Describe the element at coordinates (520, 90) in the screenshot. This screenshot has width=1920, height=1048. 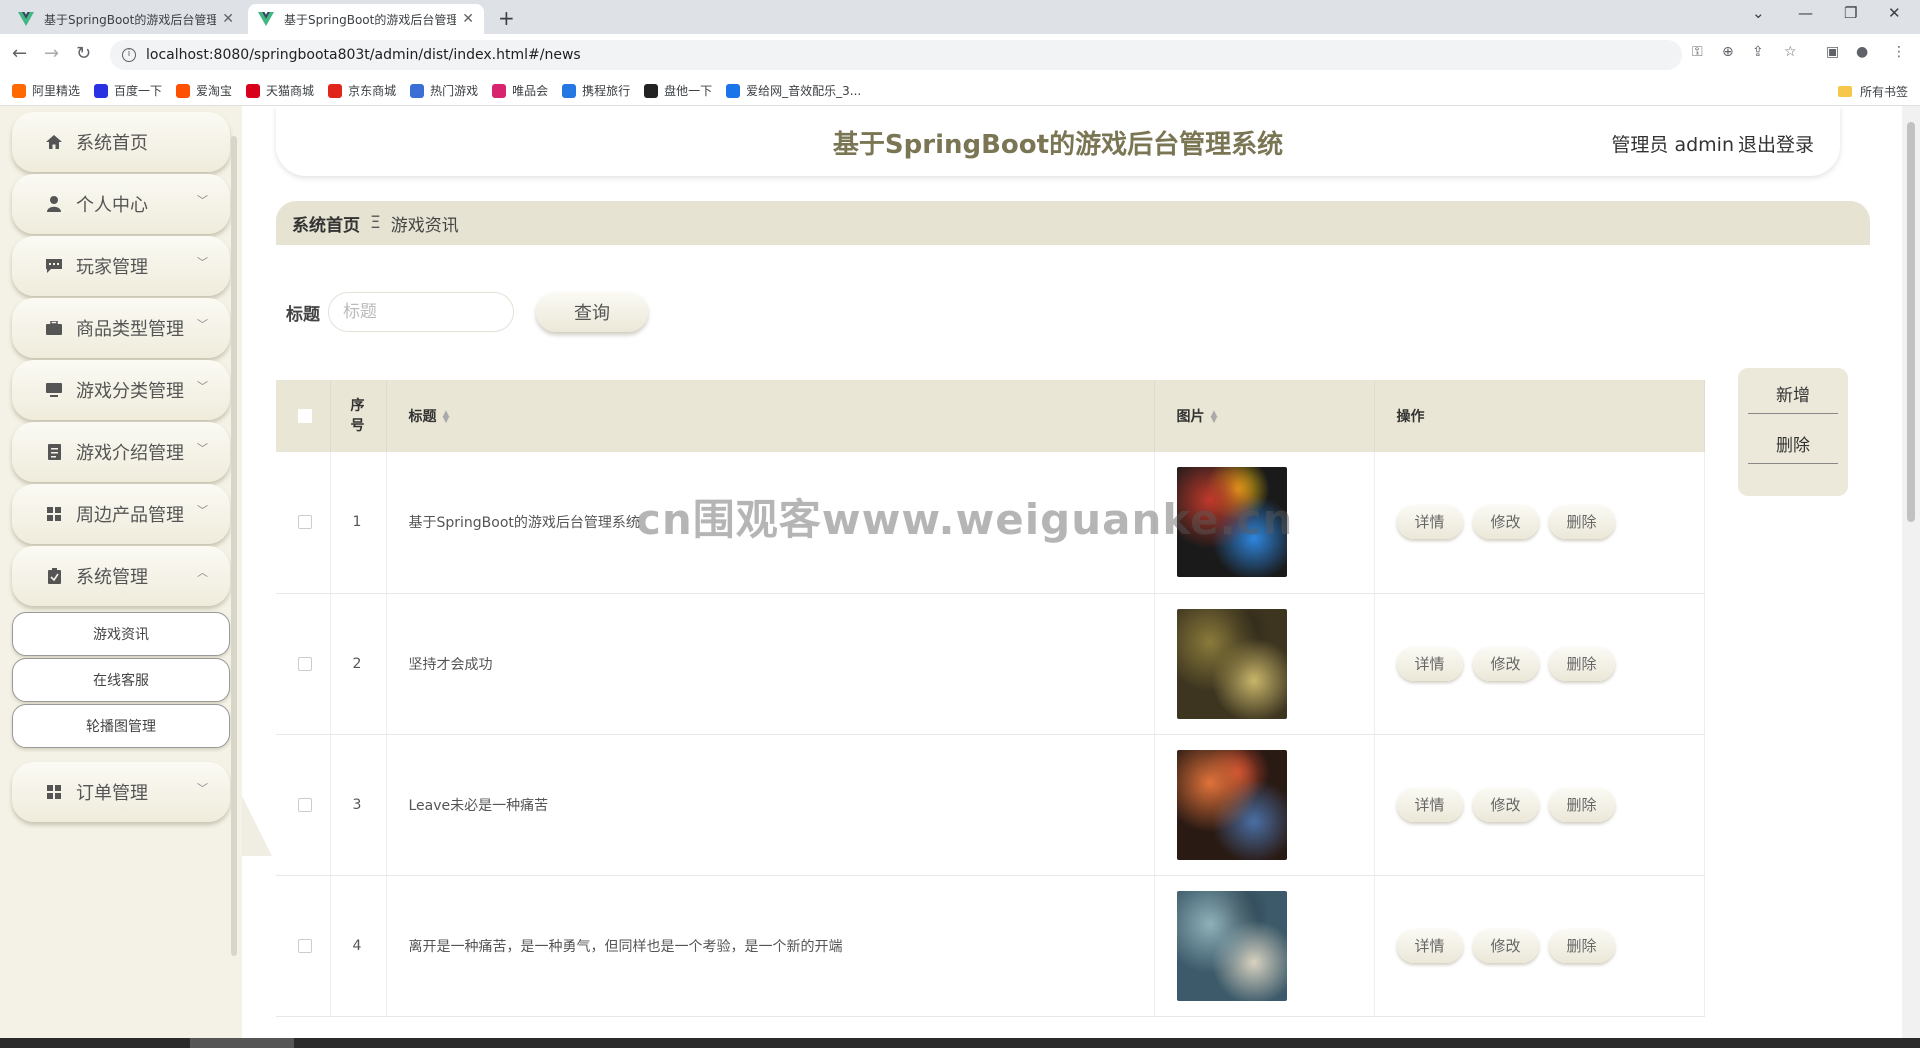
I see `bookmark-item: 唯品会` at that location.